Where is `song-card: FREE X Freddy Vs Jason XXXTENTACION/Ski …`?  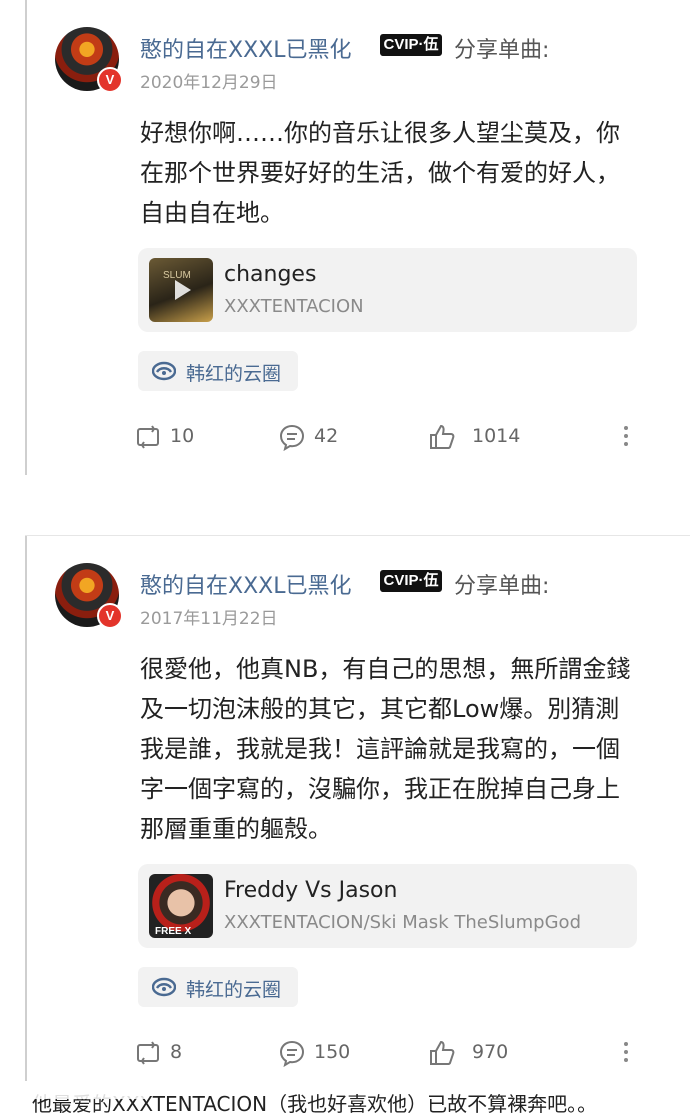 song-card: FREE X Freddy Vs Jason XXXTENTACION/Ski … is located at coordinates (387, 906).